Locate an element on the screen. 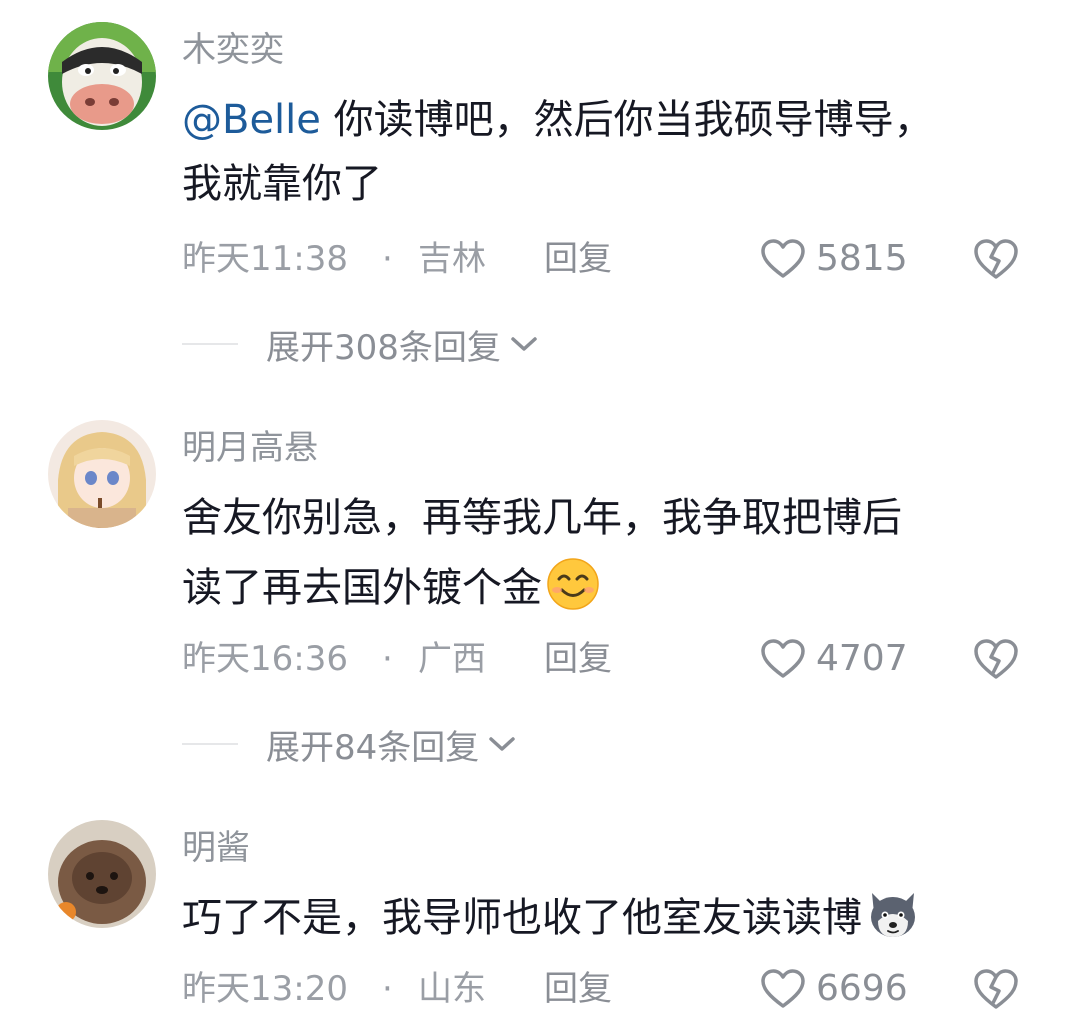 Image resolution: width=1080 pixels, height=1028 pixels. timestamp: 昨天11:38 is located at coordinates (265, 259).